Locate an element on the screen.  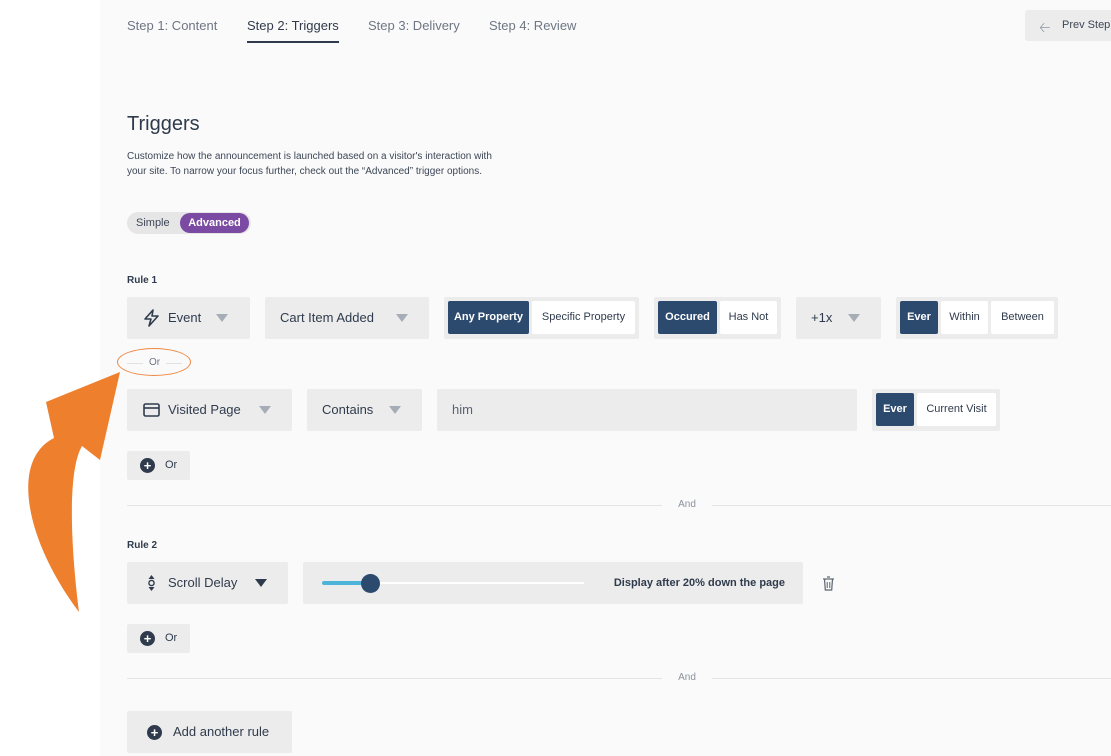
operator-value: Contains is located at coordinates (348, 409).